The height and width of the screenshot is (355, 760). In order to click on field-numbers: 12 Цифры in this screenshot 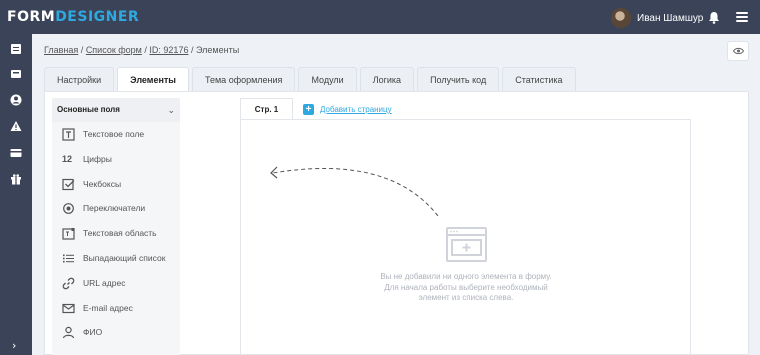, I will do `click(116, 159)`.